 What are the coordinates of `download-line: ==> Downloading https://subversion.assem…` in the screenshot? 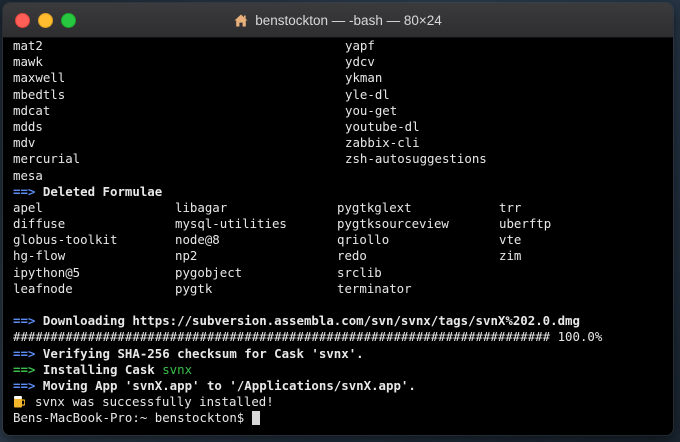 It's located at (341, 321).